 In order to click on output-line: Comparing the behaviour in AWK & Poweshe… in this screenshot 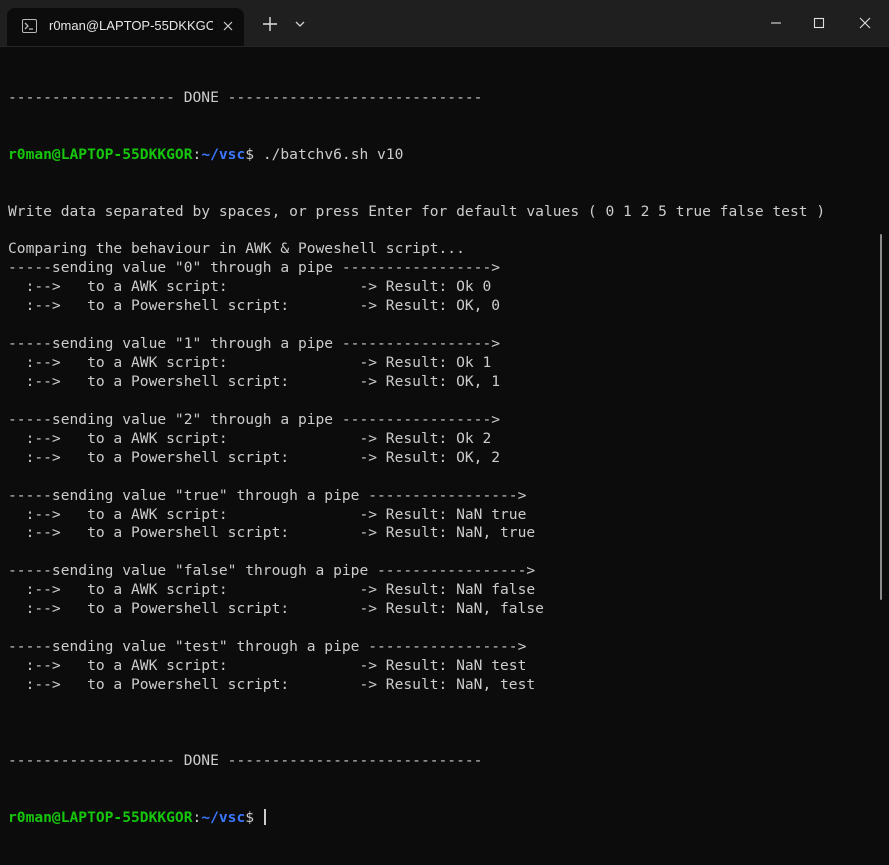, I will do `click(236, 249)`.